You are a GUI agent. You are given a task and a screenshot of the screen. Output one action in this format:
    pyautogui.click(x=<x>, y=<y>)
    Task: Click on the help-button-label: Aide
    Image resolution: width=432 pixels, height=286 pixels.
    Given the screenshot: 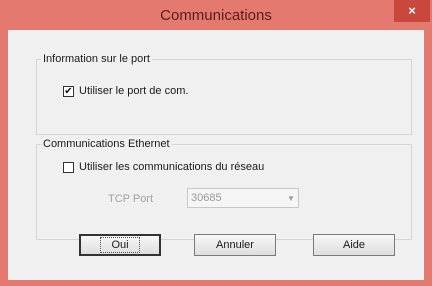 What is the action you would take?
    pyautogui.click(x=354, y=245)
    